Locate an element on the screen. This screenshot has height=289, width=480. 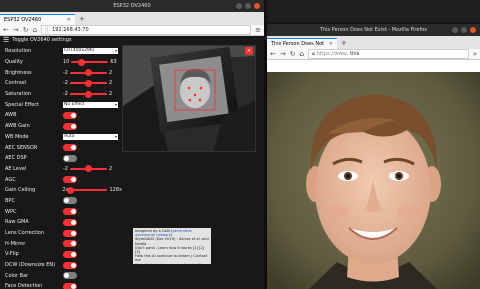
bpc-toggle is located at coordinates (70, 201).